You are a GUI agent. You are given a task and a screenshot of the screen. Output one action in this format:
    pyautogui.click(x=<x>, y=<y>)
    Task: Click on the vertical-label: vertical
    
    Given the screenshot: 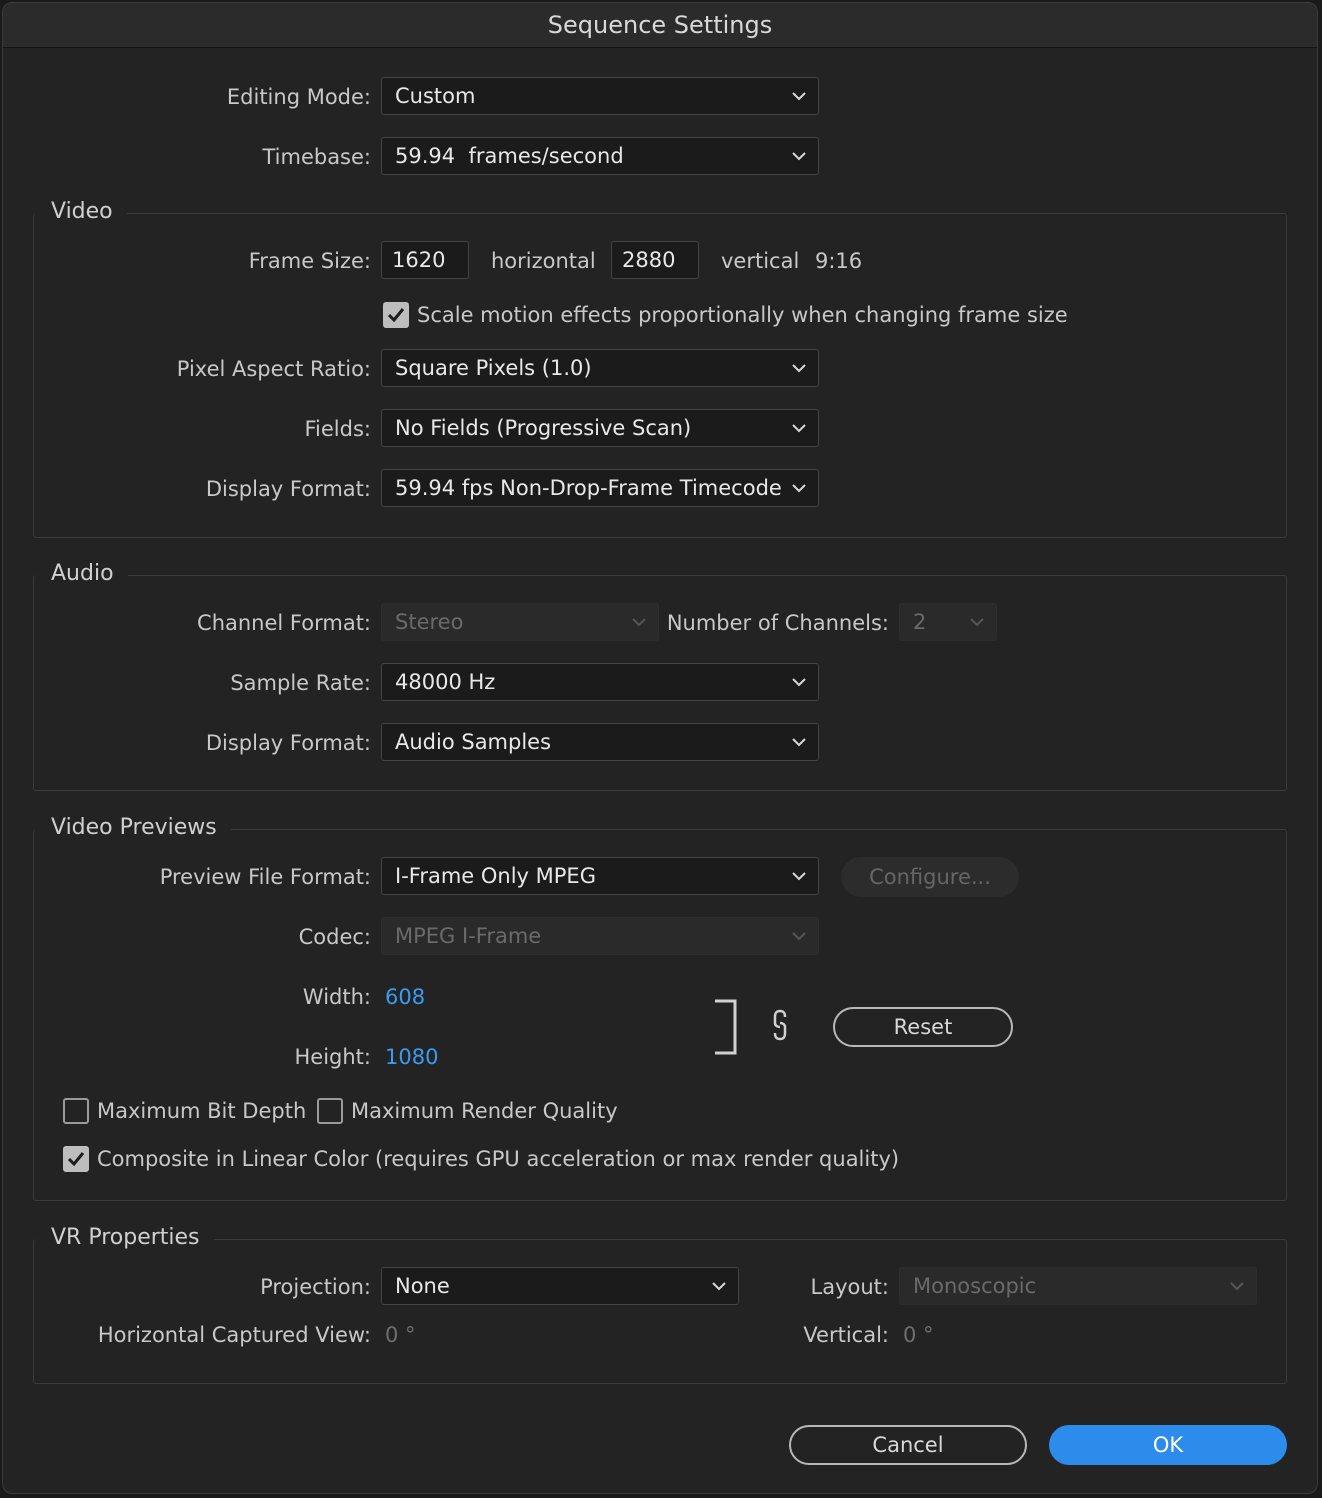 What is the action you would take?
    pyautogui.click(x=760, y=261)
    